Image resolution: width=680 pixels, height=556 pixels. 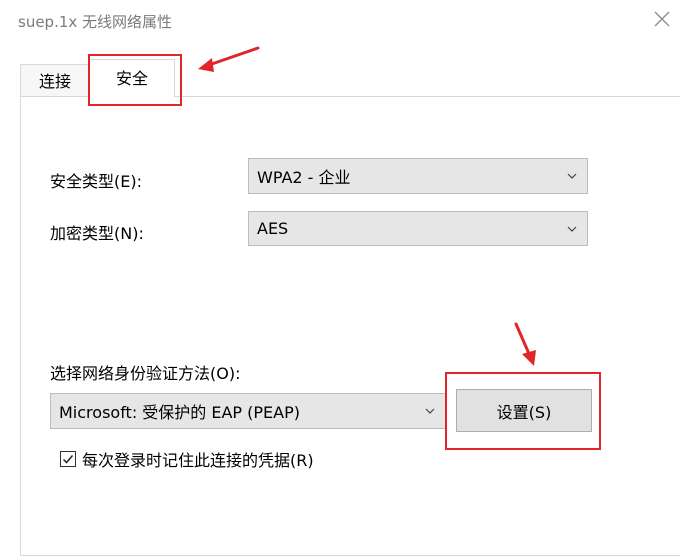 What do you see at coordinates (198, 460) in the screenshot?
I see `remember-credentials-label: 每次登录时记住此连接的凭据(R)` at bounding box center [198, 460].